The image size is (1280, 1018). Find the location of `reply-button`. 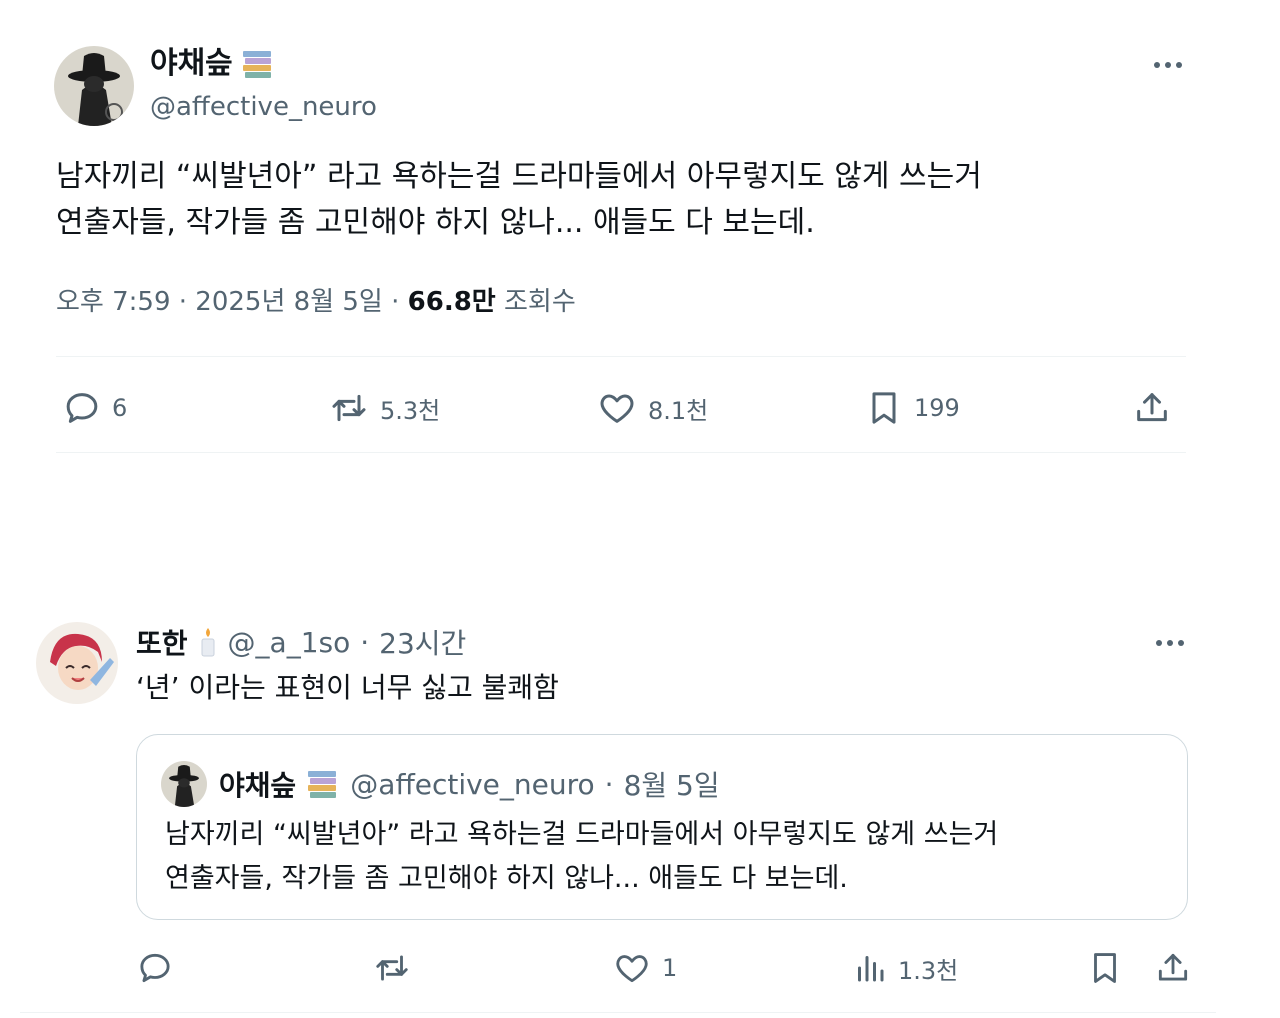

reply-button is located at coordinates (160, 968).